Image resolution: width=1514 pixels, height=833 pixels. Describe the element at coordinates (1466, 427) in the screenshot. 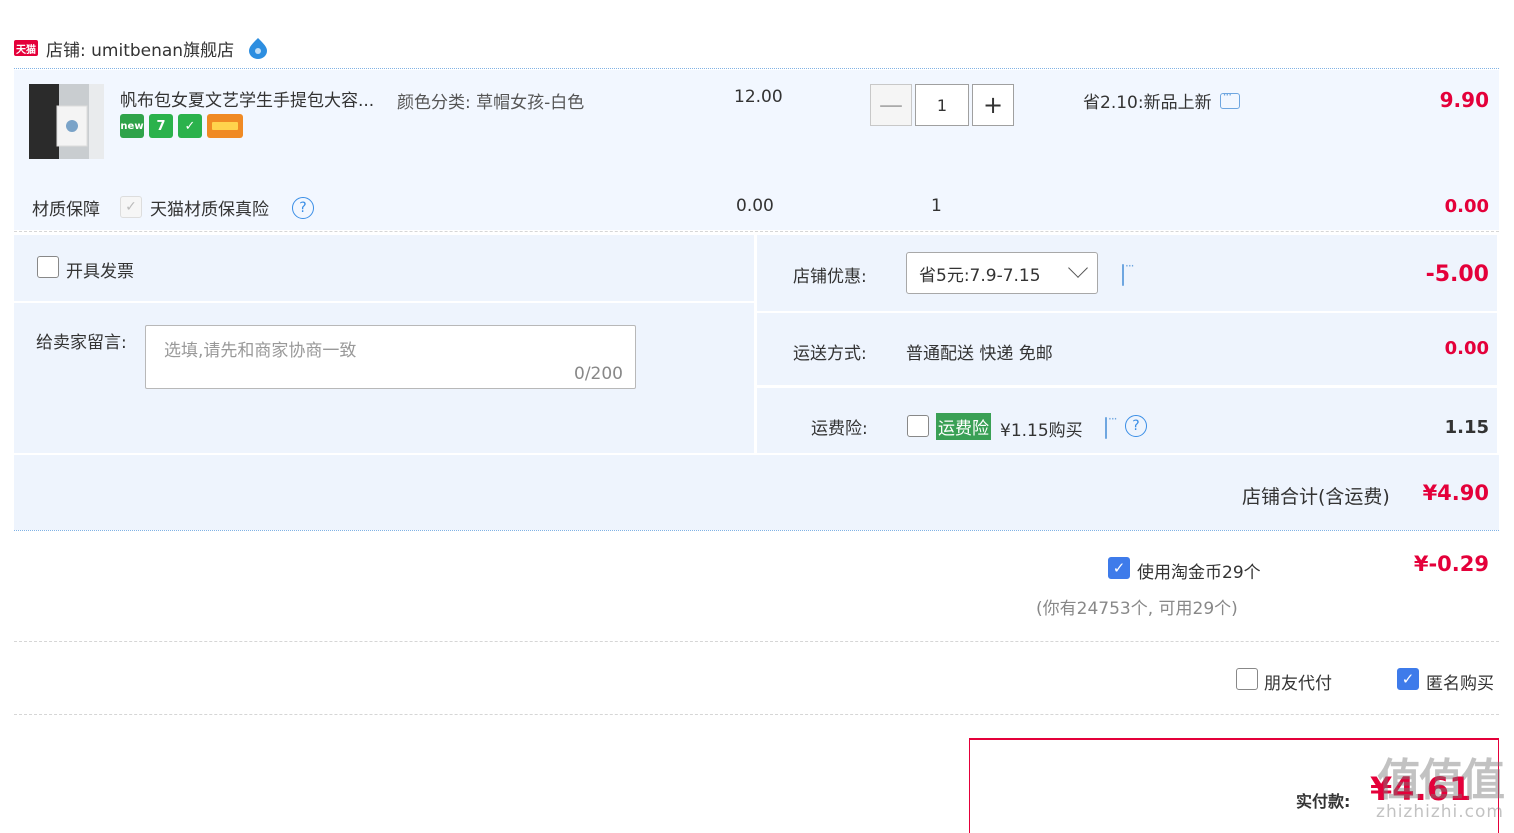

I see `insurance-amount: 1.15` at that location.